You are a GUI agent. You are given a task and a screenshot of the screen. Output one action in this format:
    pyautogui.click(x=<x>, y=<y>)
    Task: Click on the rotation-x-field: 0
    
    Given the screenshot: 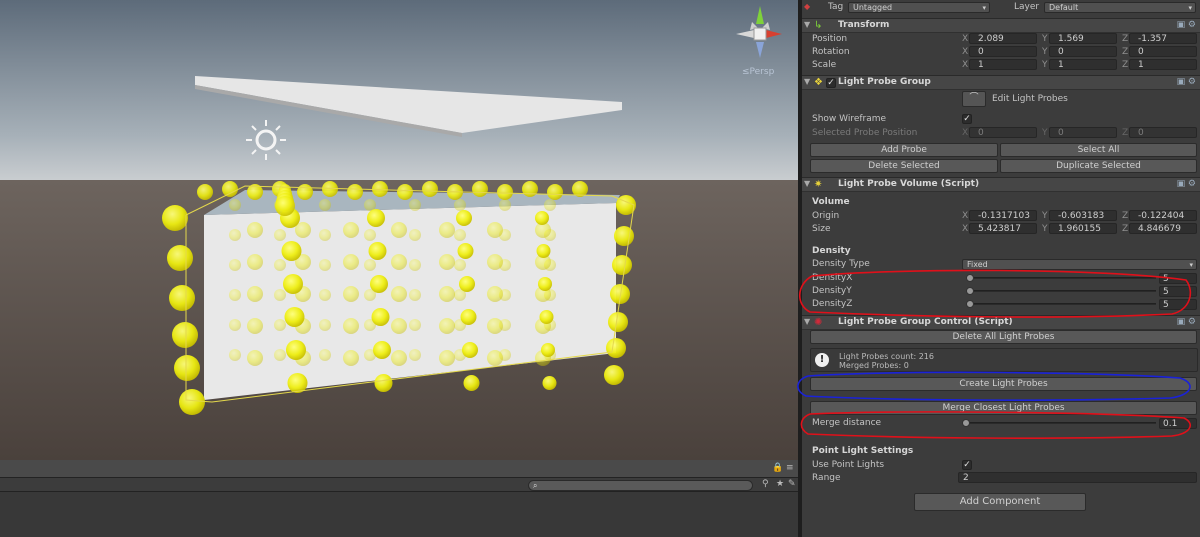 What is the action you would take?
    pyautogui.click(x=1003, y=51)
    